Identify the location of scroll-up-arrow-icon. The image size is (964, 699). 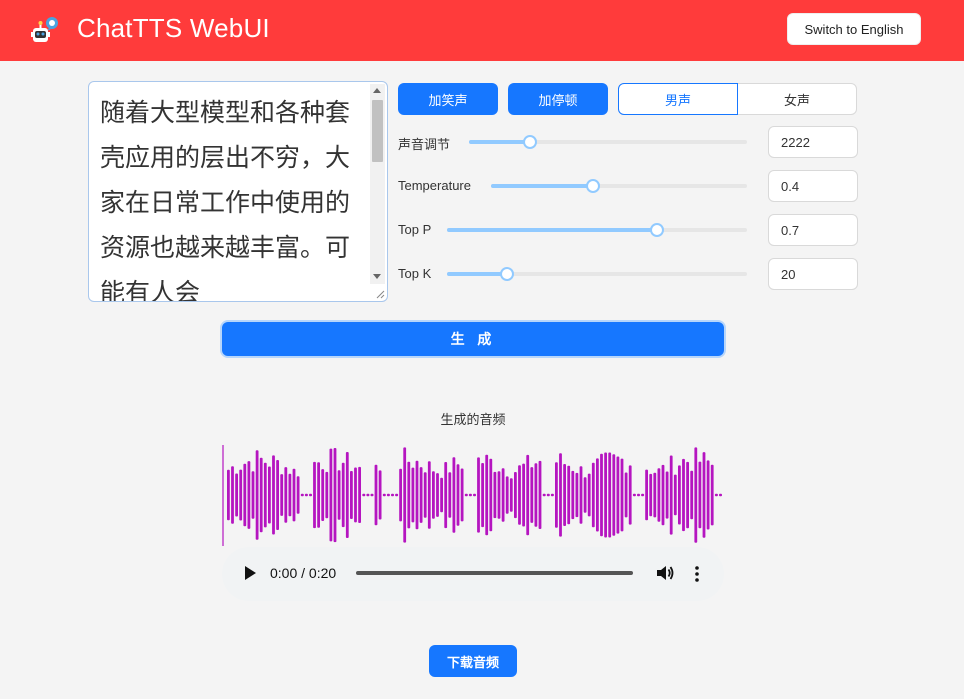
(377, 90).